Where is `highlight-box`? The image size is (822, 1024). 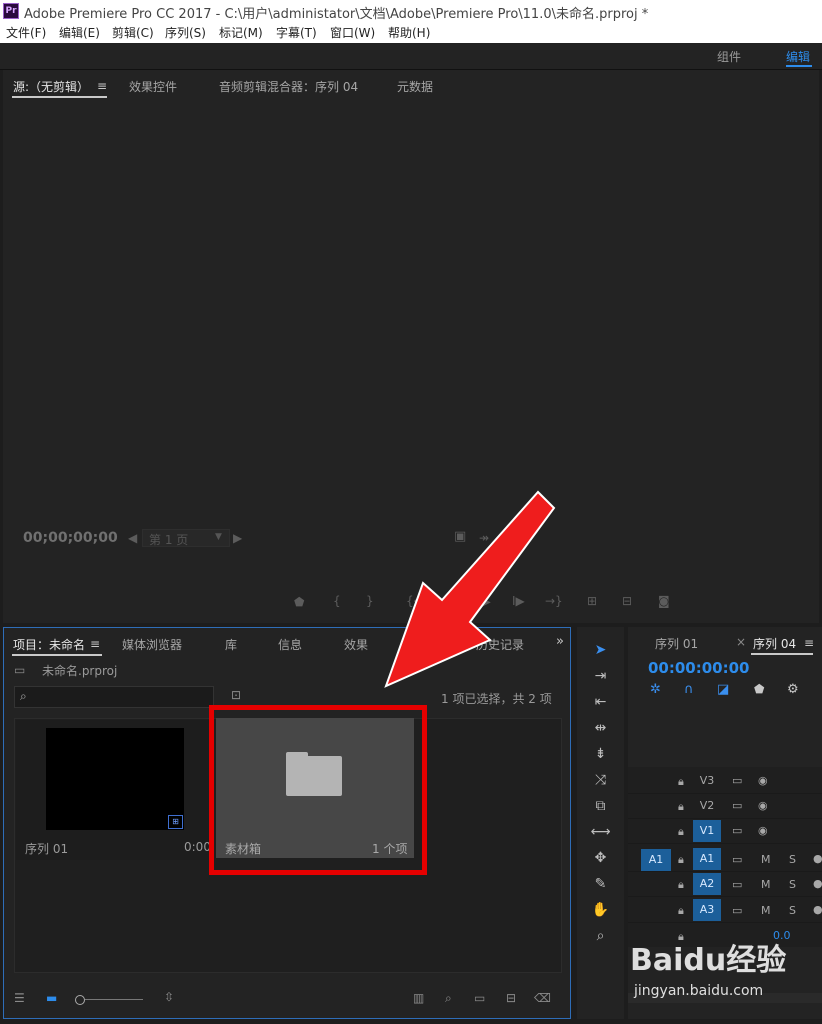
highlight-box is located at coordinates (318, 790).